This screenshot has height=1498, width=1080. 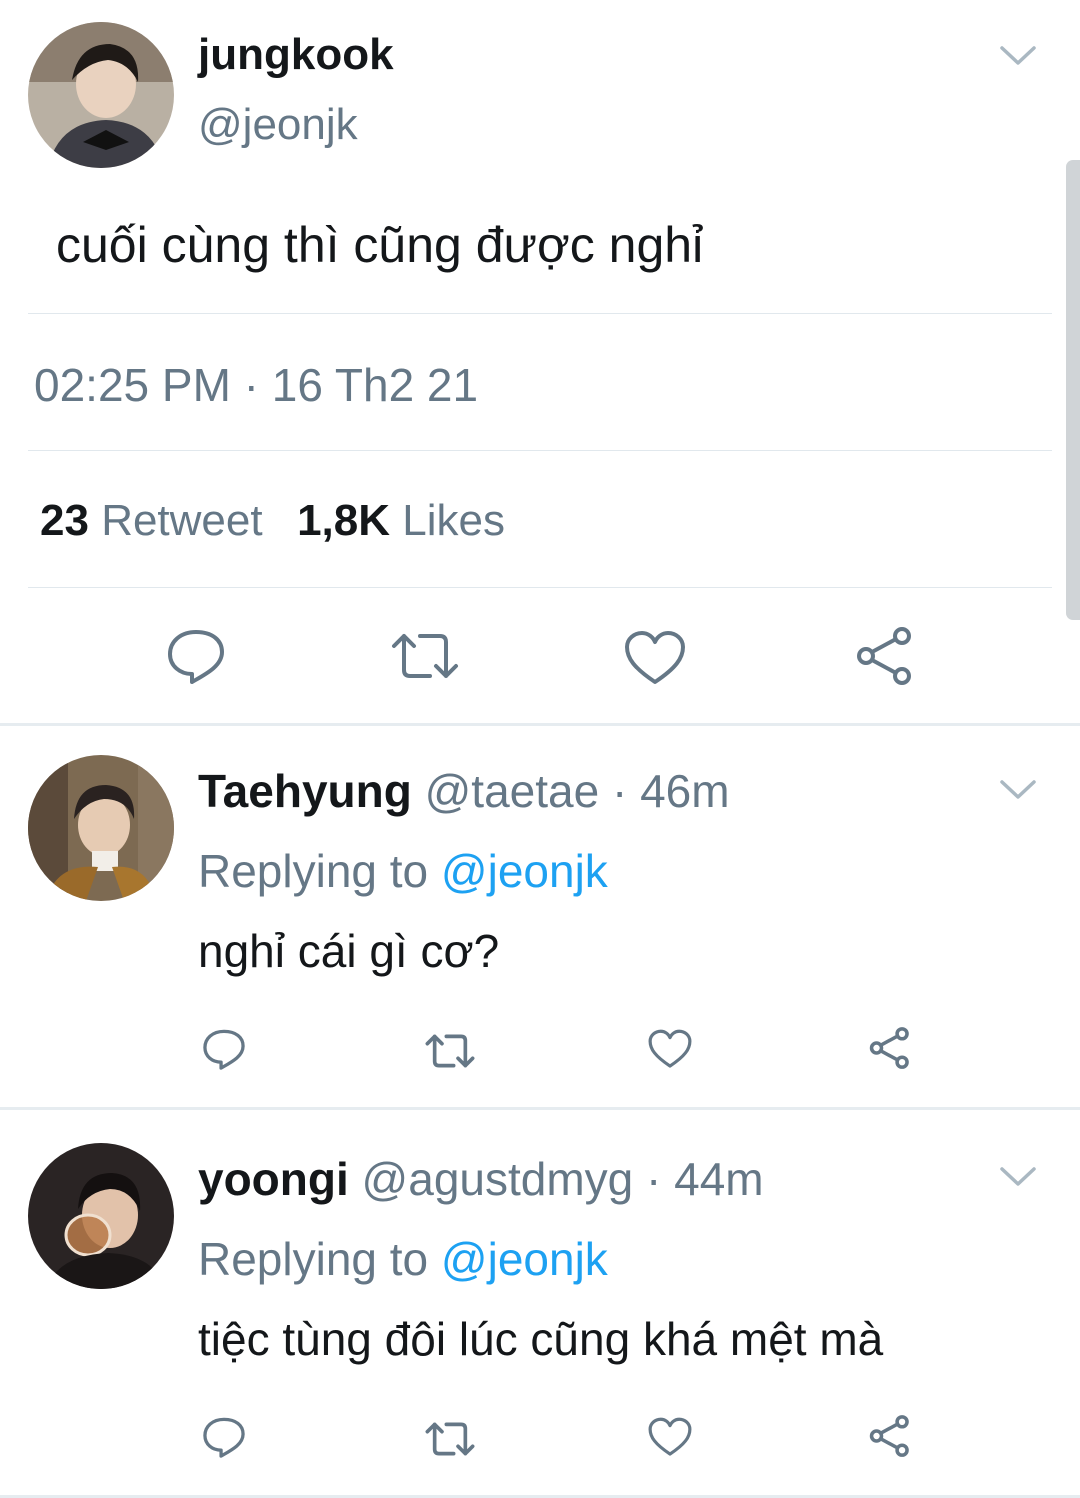 I want to click on author-name: yoongi, so click(x=273, y=1179).